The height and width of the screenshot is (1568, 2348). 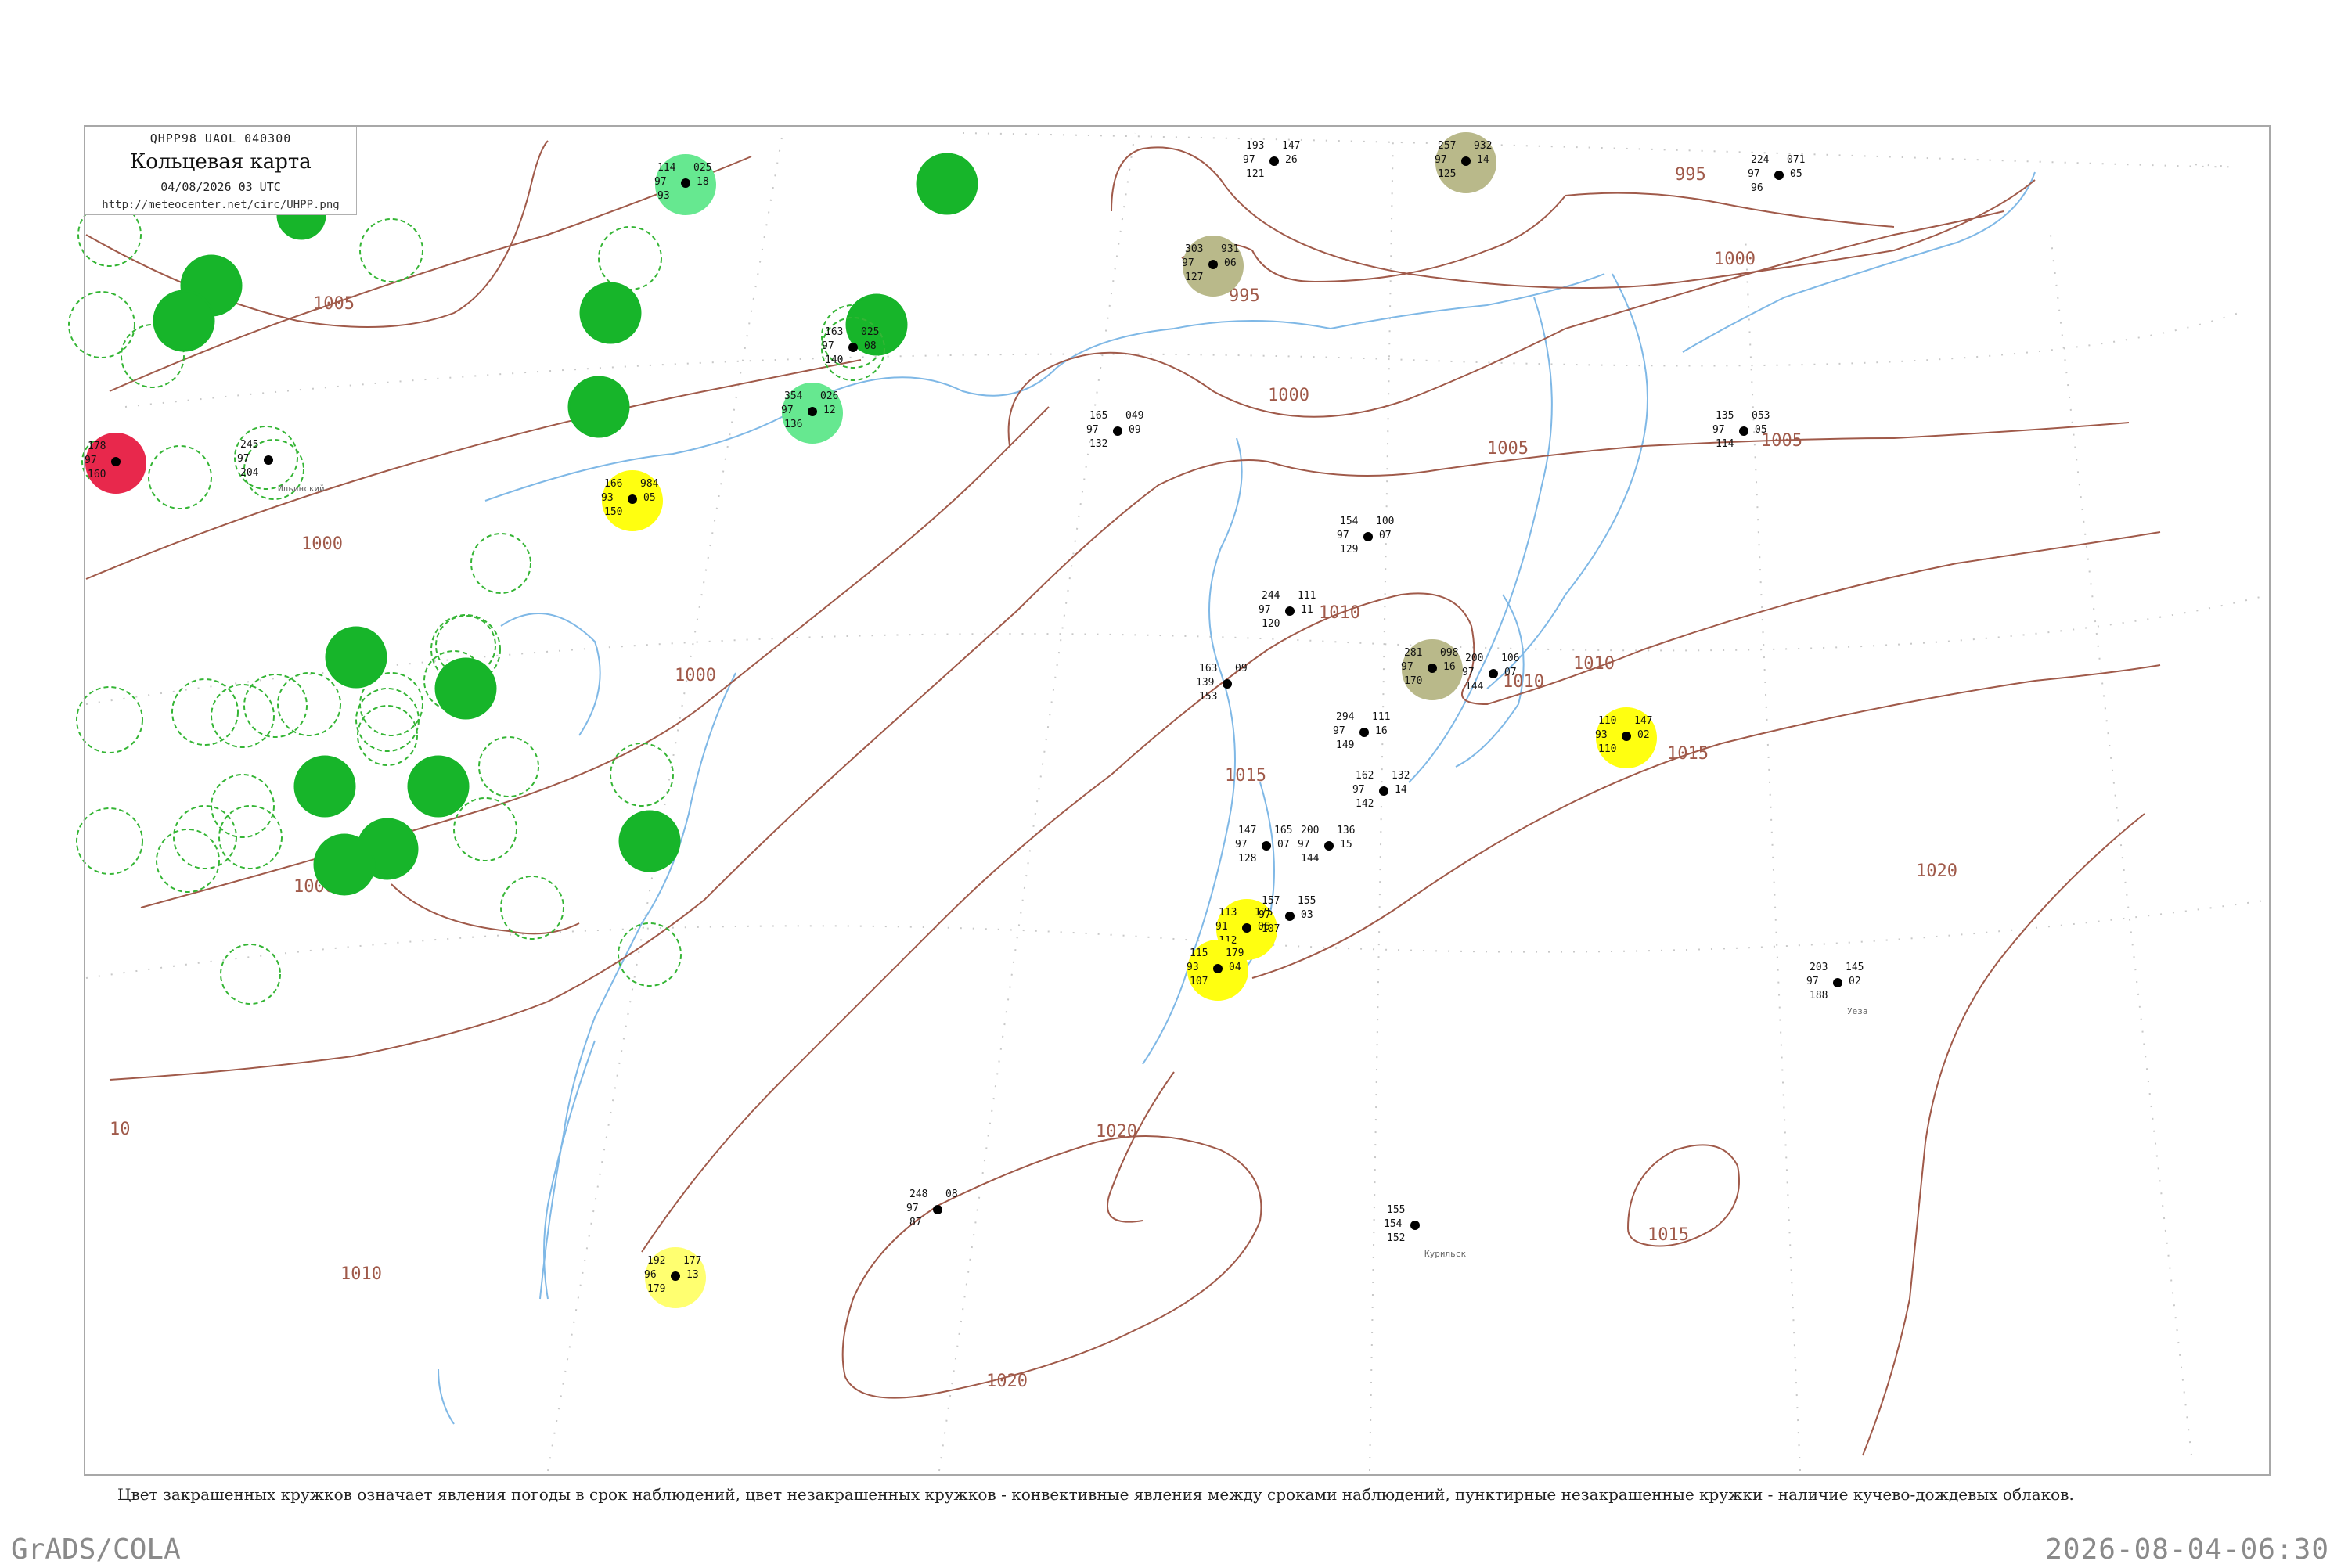 What do you see at coordinates (221, 138) in the screenshot?
I see `bulletin-code: QHPP98 UAOL 040300` at bounding box center [221, 138].